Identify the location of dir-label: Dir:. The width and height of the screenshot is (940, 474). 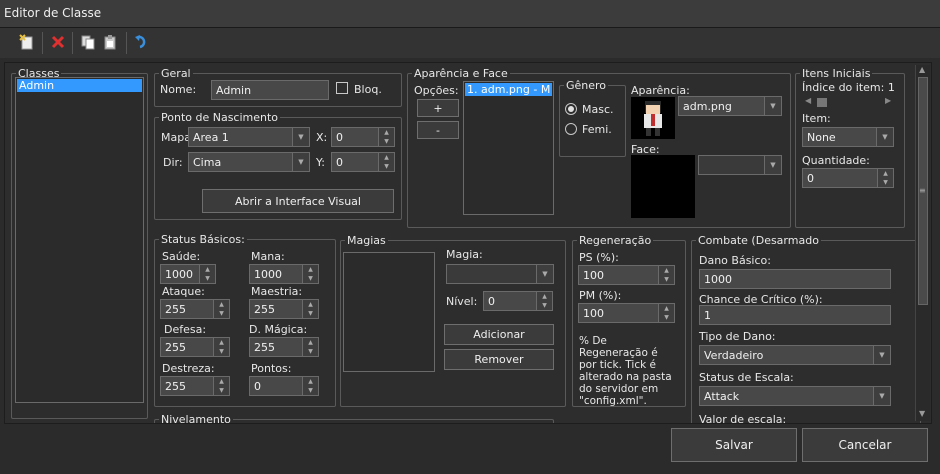
(173, 162).